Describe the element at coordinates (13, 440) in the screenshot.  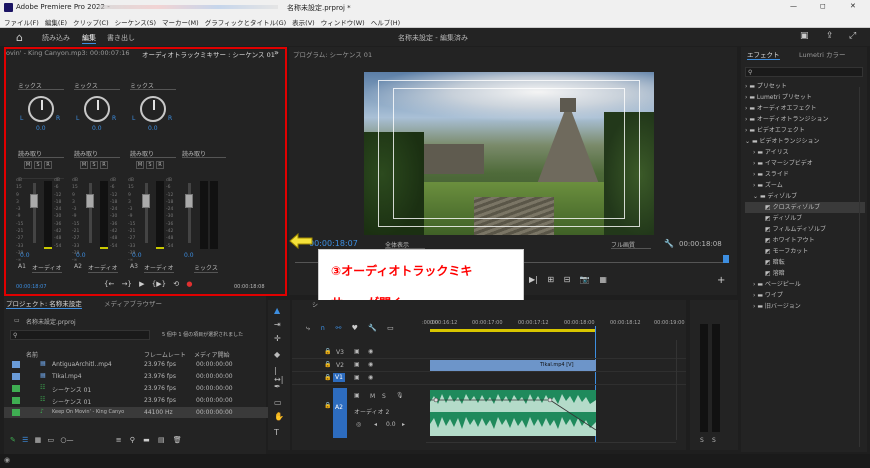
I see `pencil-icon: ✎` at that location.